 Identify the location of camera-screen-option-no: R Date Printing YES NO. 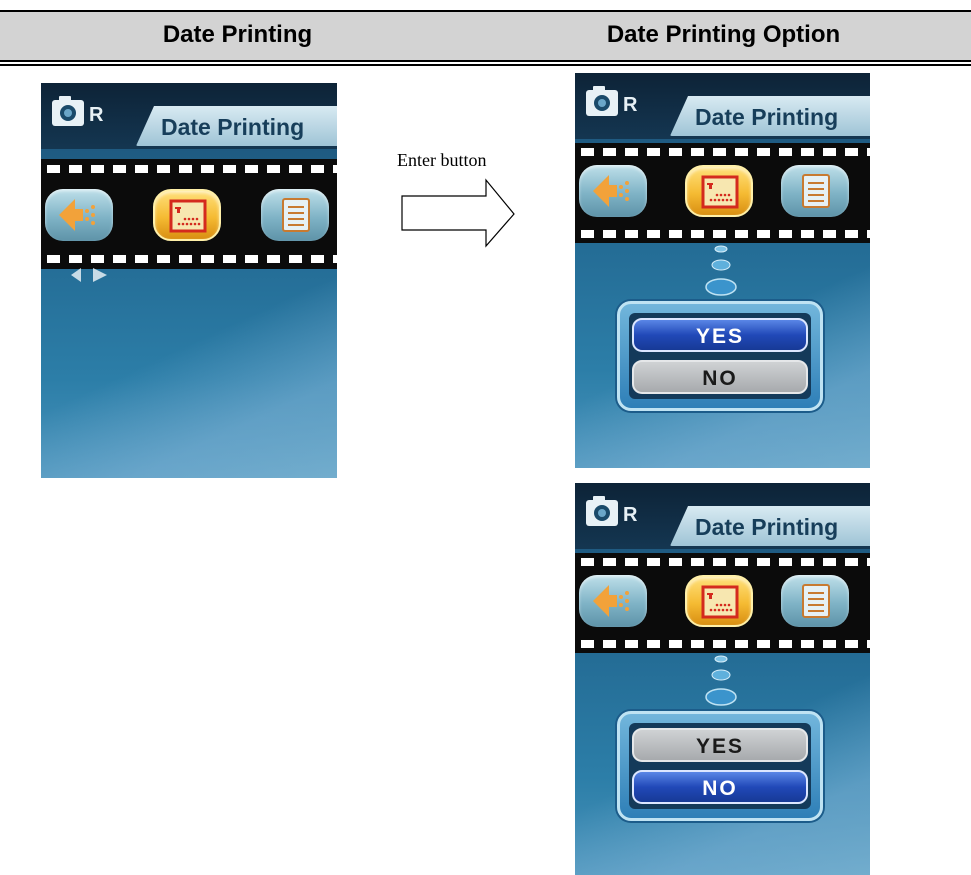
(722, 679).